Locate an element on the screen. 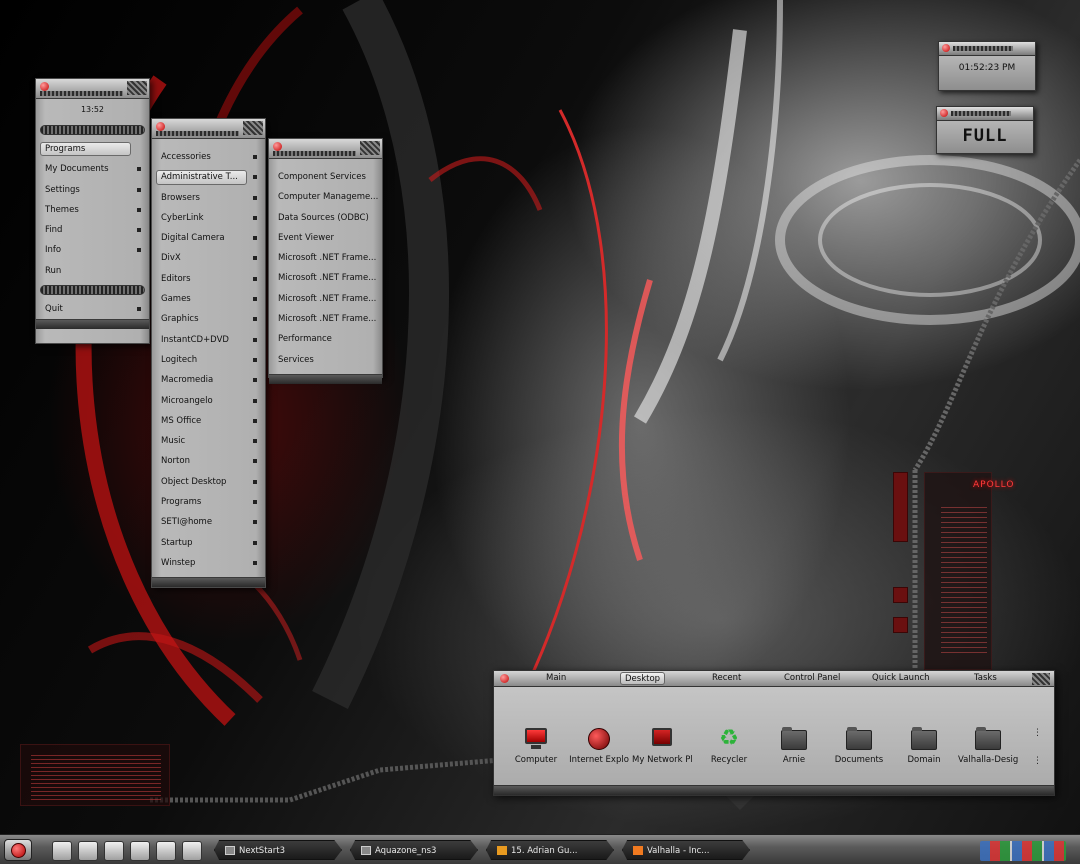 The image size is (1080, 864). desktop-icon-internet-explorer: Internet Explo is located at coordinates (599, 746).